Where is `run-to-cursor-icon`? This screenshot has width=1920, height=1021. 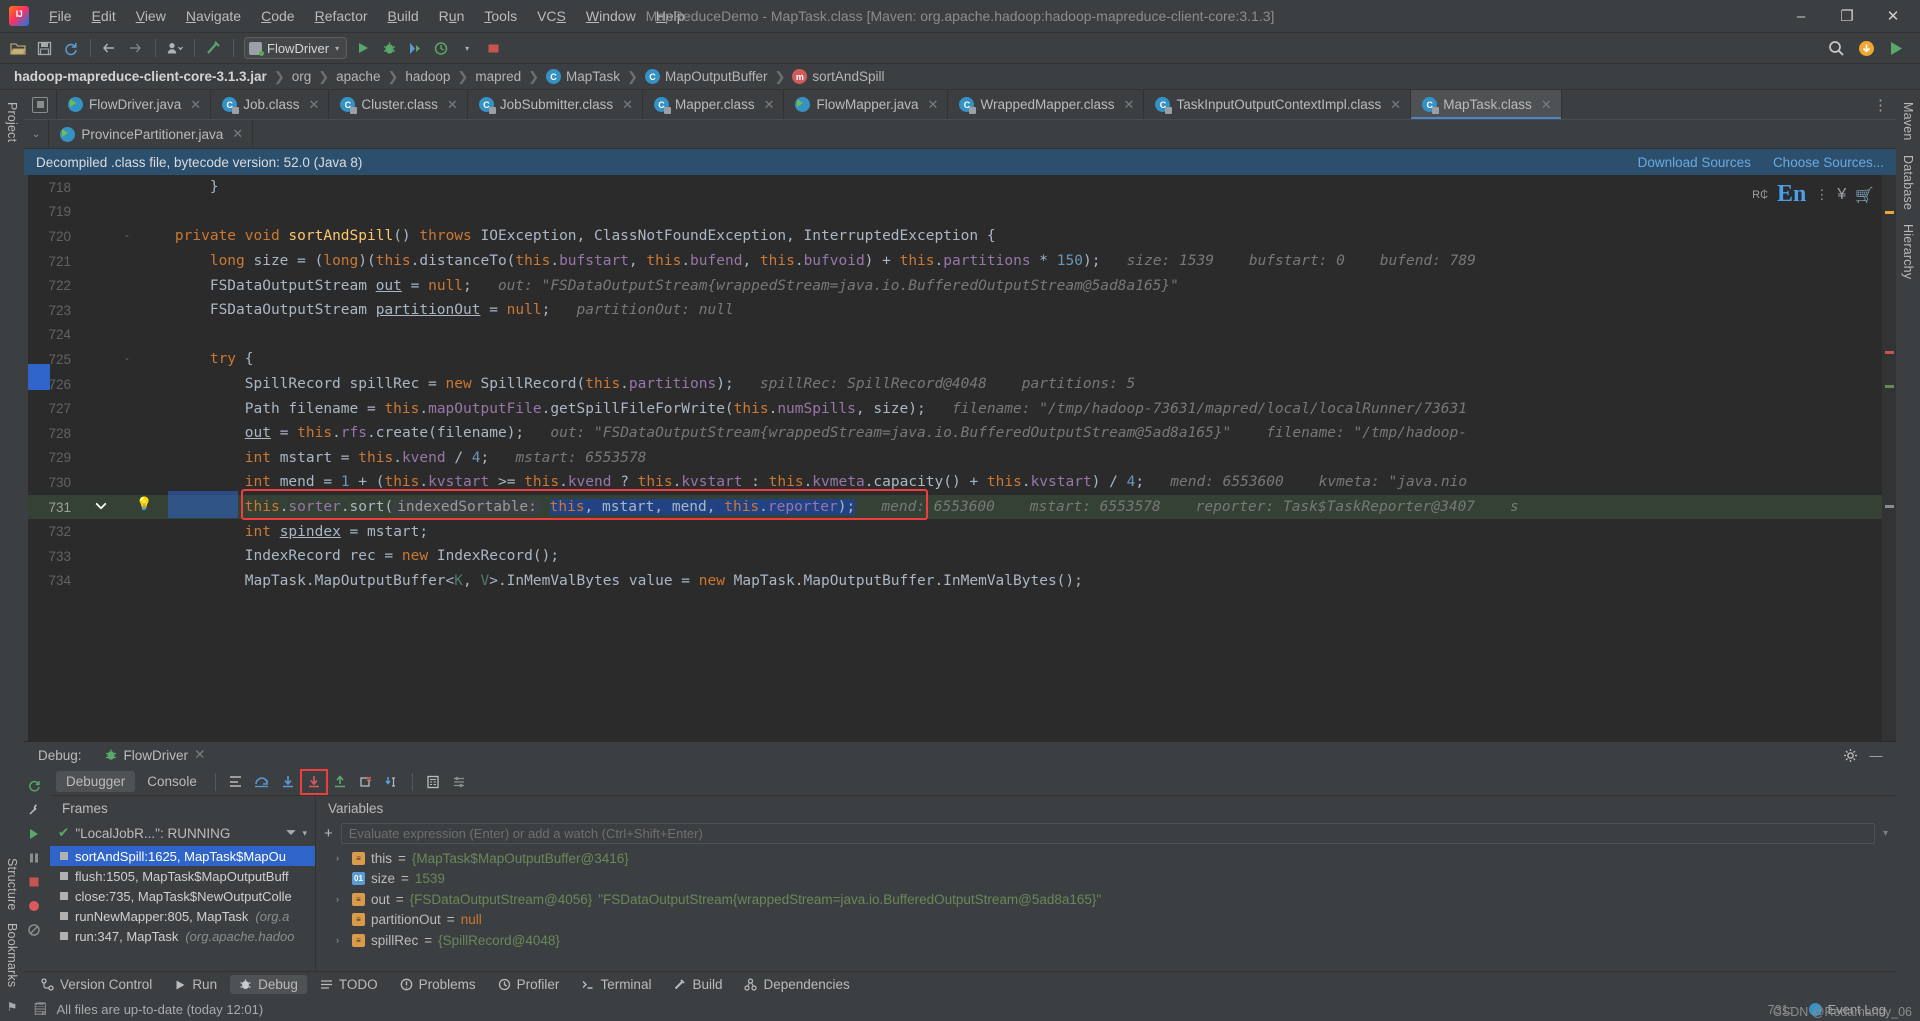 run-to-cursor-icon is located at coordinates (392, 782).